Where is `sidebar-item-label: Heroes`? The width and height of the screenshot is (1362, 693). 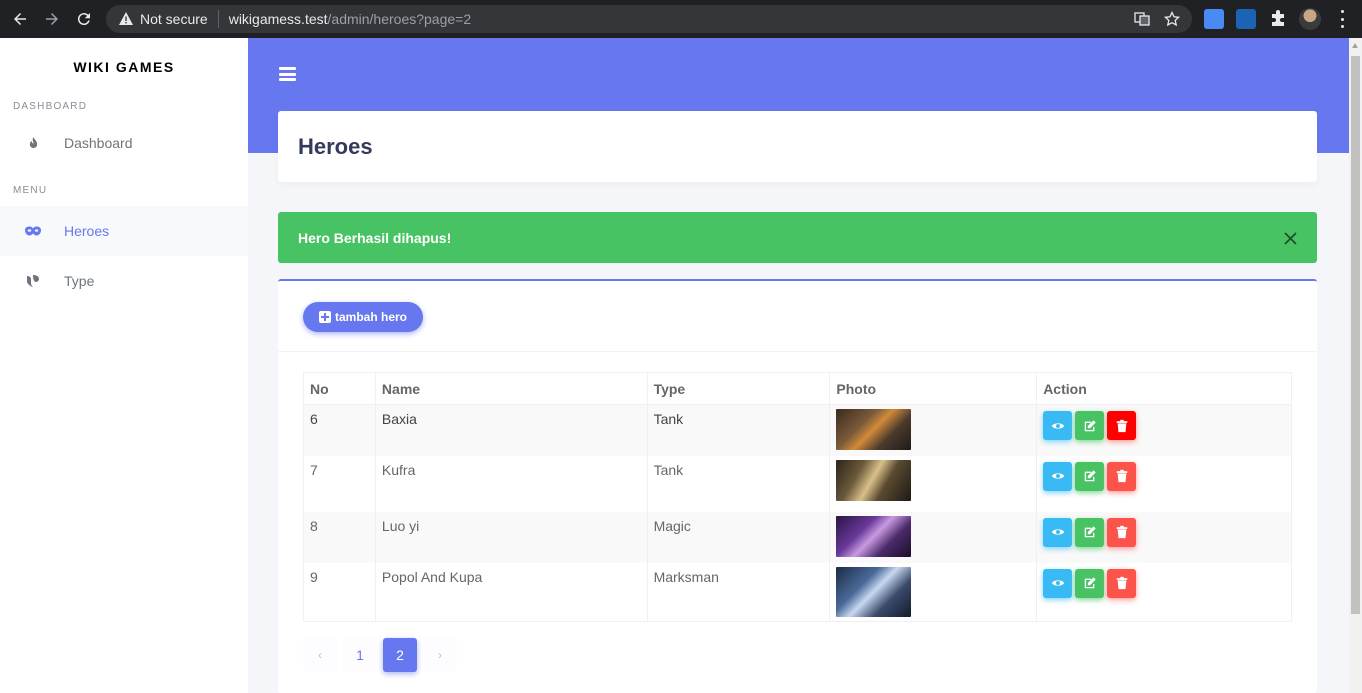 sidebar-item-label: Heroes is located at coordinates (87, 231).